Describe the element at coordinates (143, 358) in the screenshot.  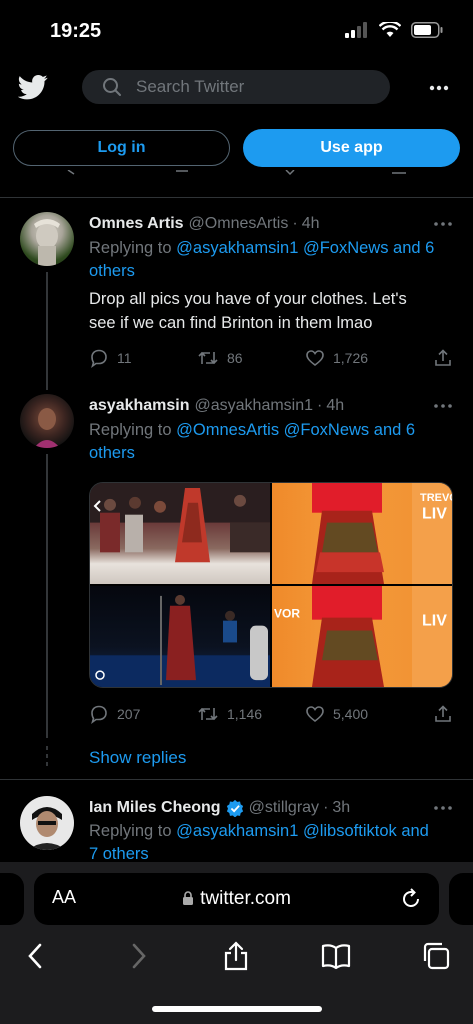
I see `reply-button: 11` at that location.